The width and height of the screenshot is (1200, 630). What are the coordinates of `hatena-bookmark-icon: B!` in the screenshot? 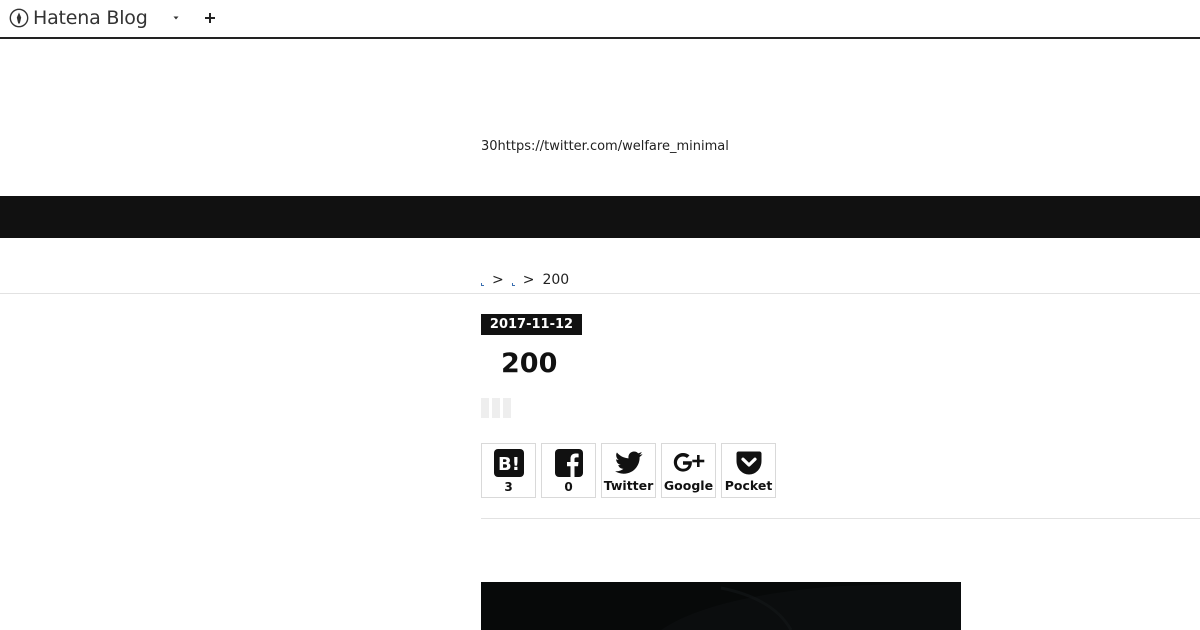 It's located at (508, 463).